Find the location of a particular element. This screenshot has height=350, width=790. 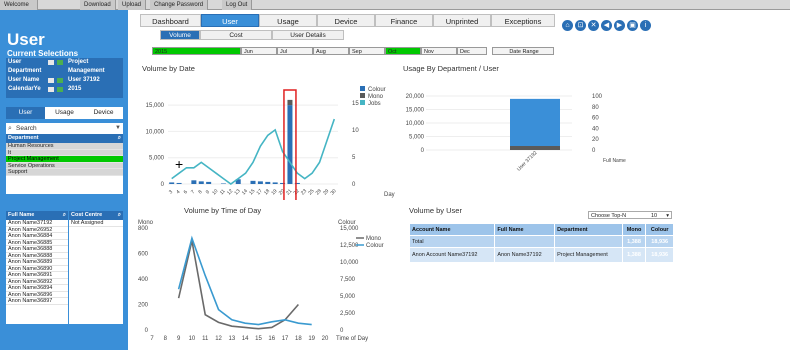

selection-row: User Name User 37192 is located at coordinates (64, 81).